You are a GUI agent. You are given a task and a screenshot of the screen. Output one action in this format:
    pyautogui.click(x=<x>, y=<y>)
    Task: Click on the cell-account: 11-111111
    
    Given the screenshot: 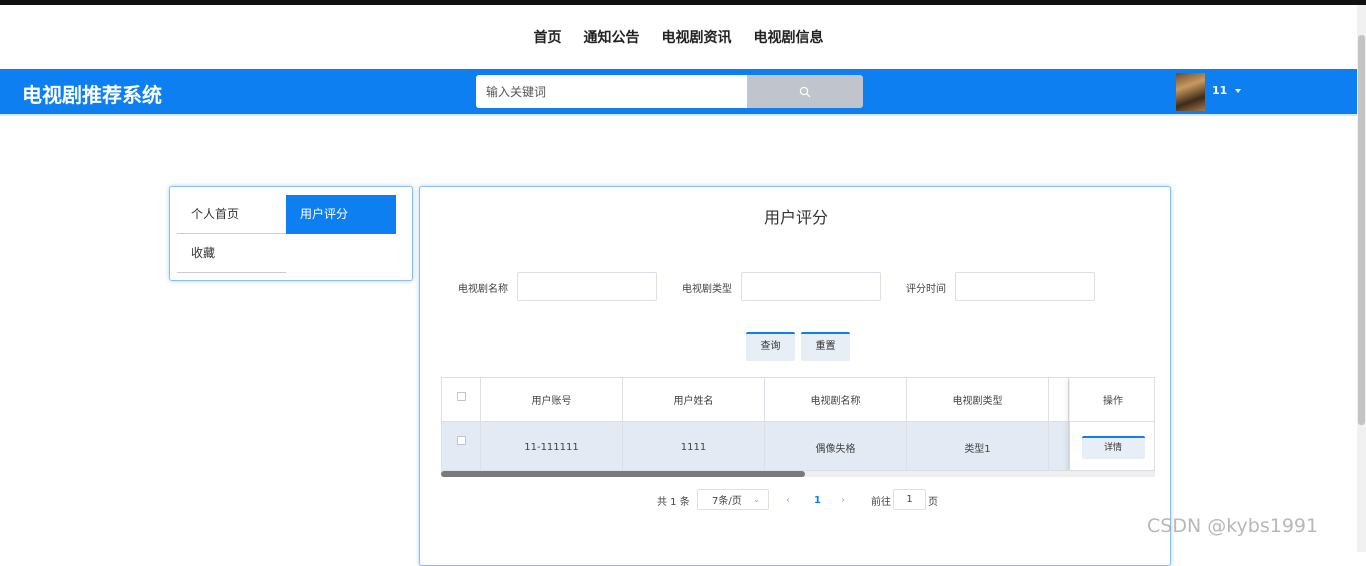 What is the action you would take?
    pyautogui.click(x=552, y=446)
    